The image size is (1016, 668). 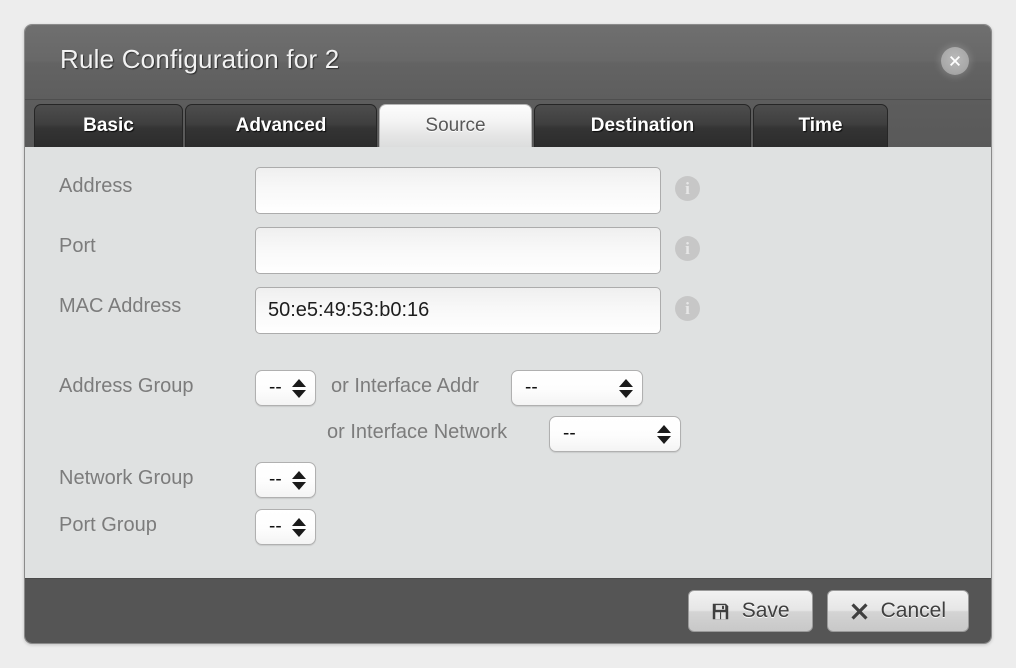 What do you see at coordinates (458, 190) in the screenshot?
I see `address-input` at bounding box center [458, 190].